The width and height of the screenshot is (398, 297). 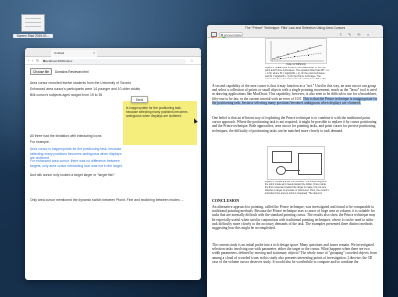 What do you see at coordinates (113, 71) in the screenshot?
I see `file-input: Choose file Domains Reviewer.html` at bounding box center [113, 71].